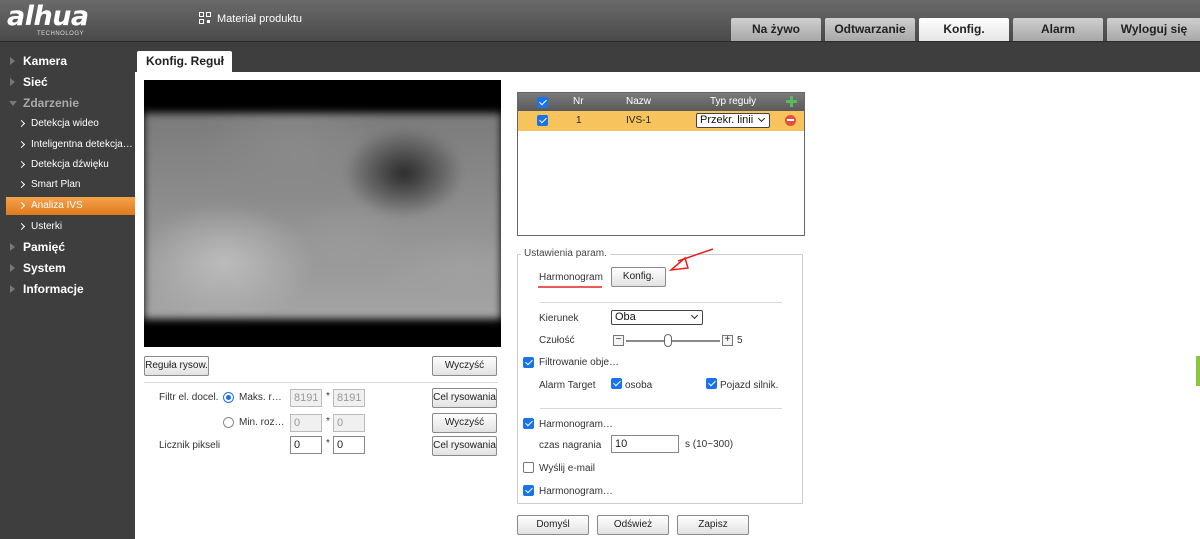 This screenshot has height=539, width=1200. What do you see at coordinates (51, 103) in the screenshot?
I see `sidebar-item-label: Zdarzenie` at bounding box center [51, 103].